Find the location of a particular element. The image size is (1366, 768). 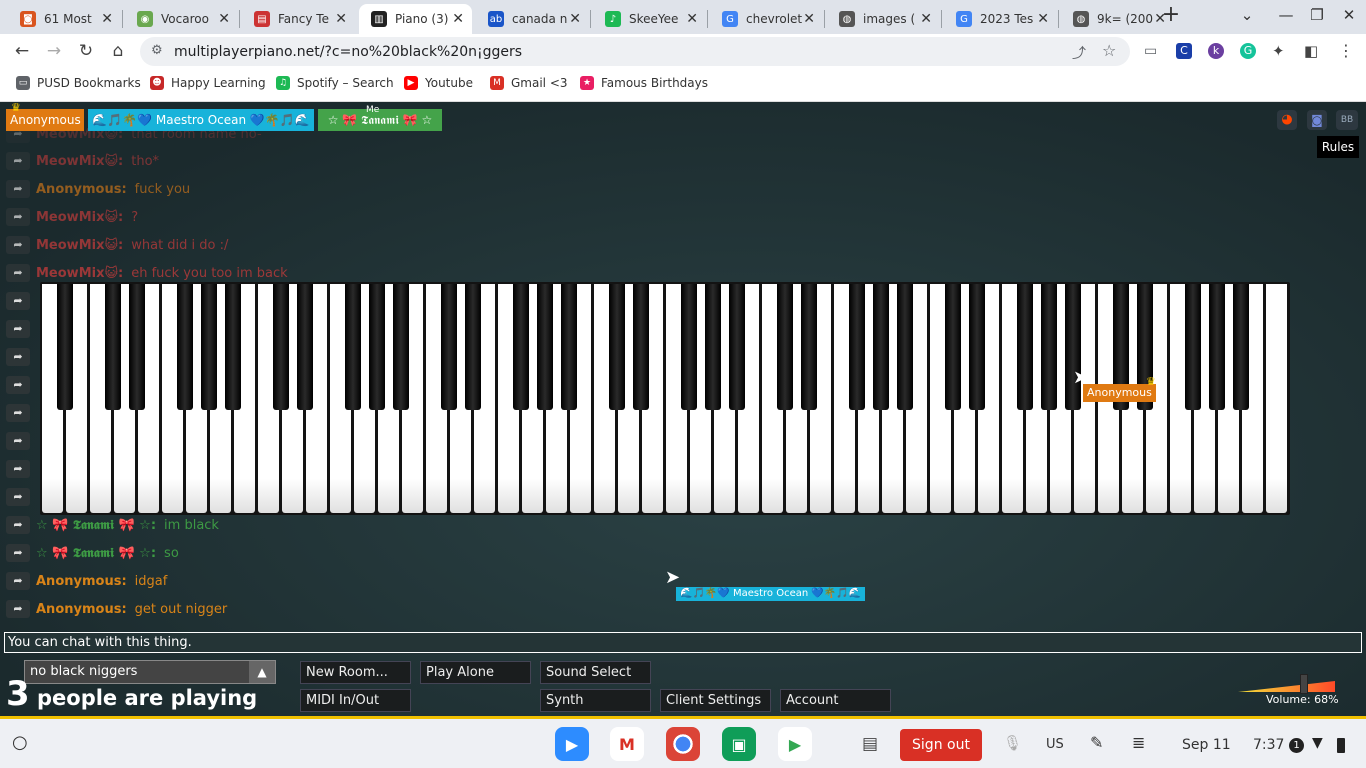

site-info-icon: ⚙ is located at coordinates (157, 50).